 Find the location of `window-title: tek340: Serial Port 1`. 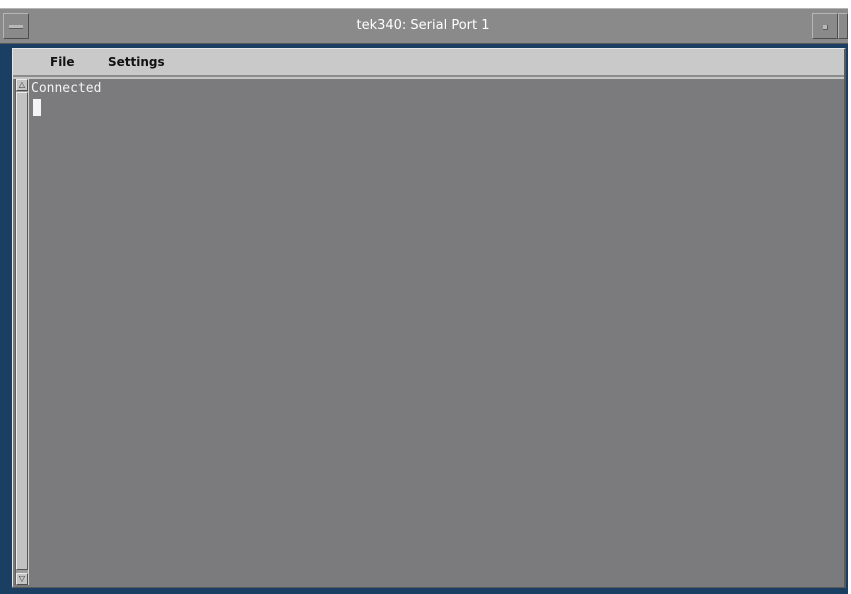

window-title: tek340: Serial Port 1 is located at coordinates (423, 25).